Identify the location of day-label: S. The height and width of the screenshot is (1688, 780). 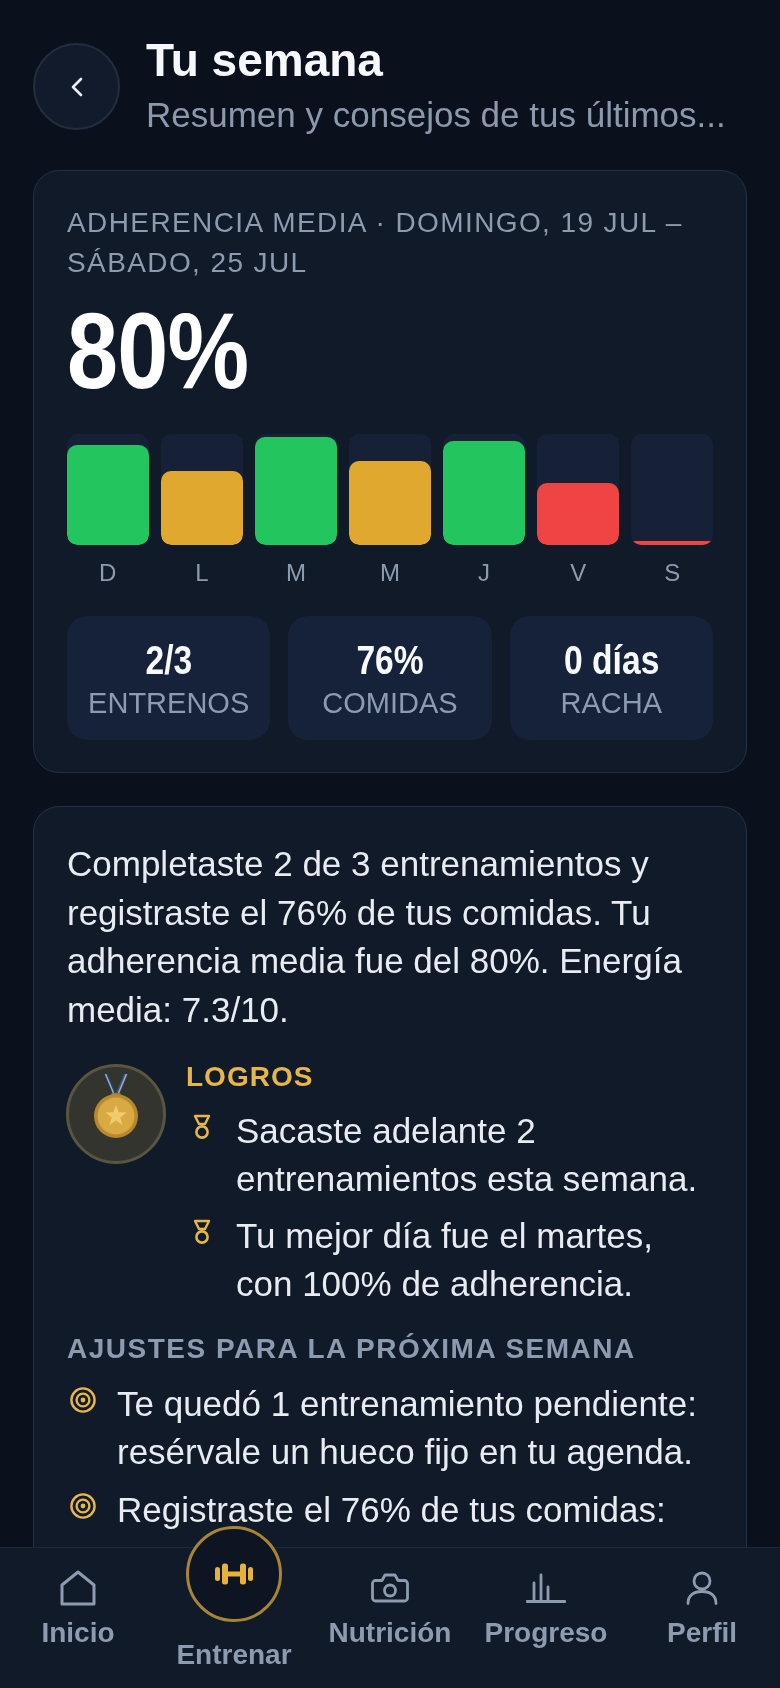
(672, 573).